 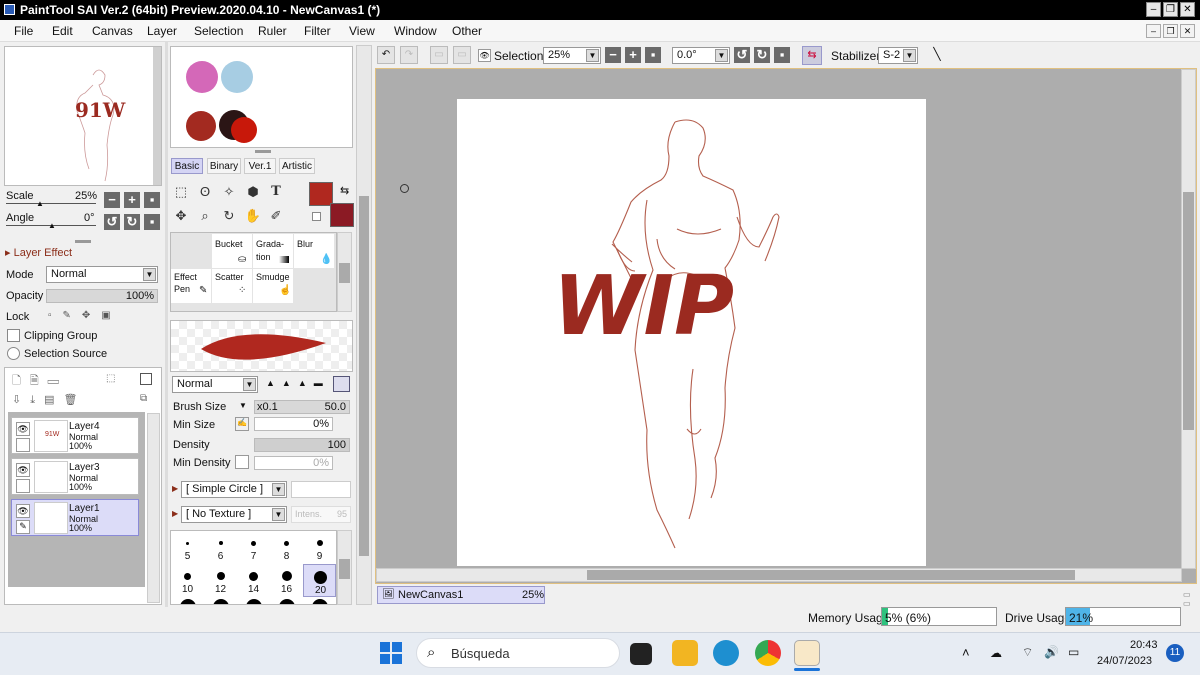 What do you see at coordinates (996, 653) in the screenshot?
I see `security-icon: ☁` at bounding box center [996, 653].